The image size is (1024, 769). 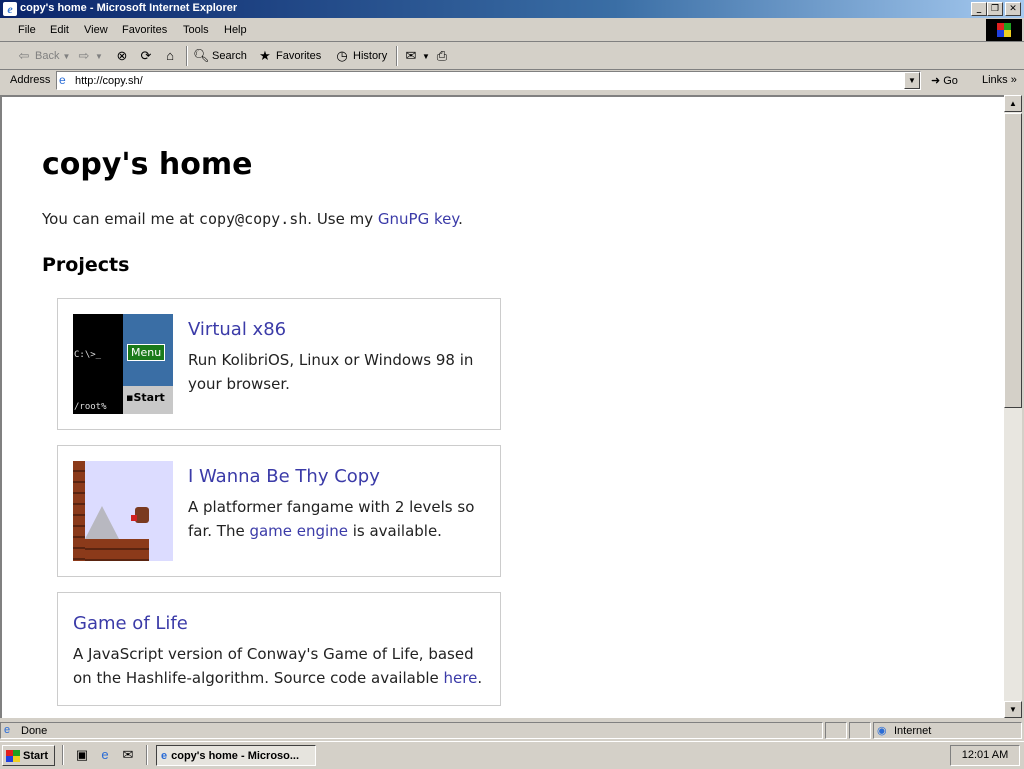 What do you see at coordinates (1004, 30) in the screenshot?
I see `windows-logo-throbber` at bounding box center [1004, 30].